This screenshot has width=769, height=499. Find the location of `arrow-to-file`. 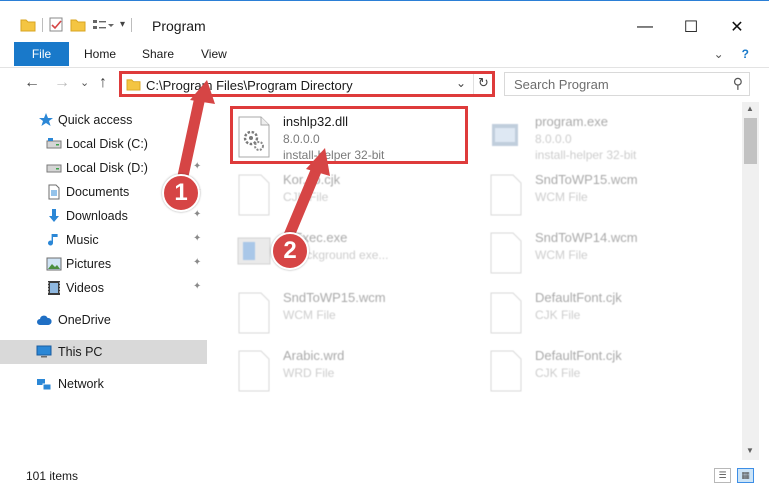

arrow-to-file is located at coordinates (303, 202).